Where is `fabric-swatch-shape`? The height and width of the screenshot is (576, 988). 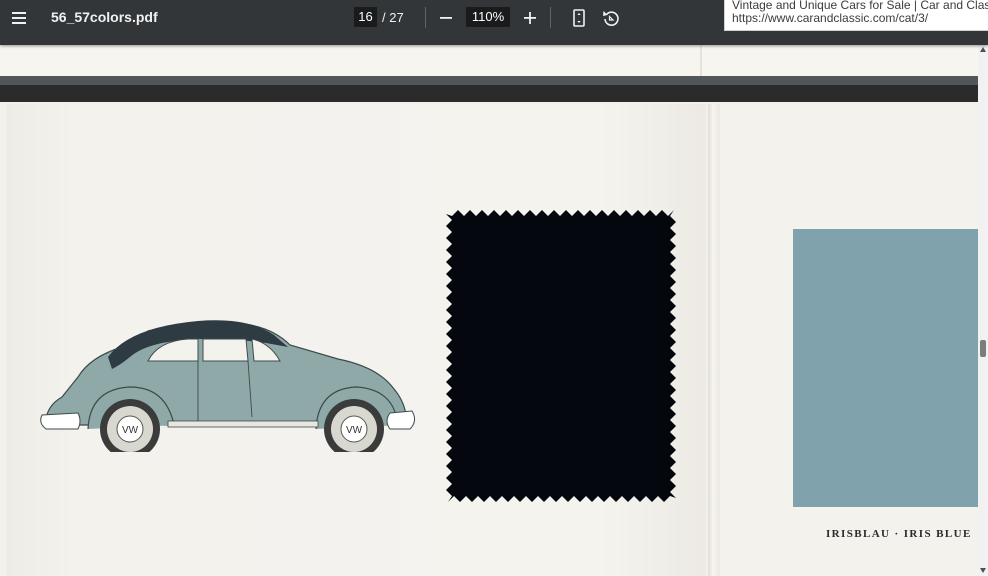 fabric-swatch-shape is located at coordinates (561, 356).